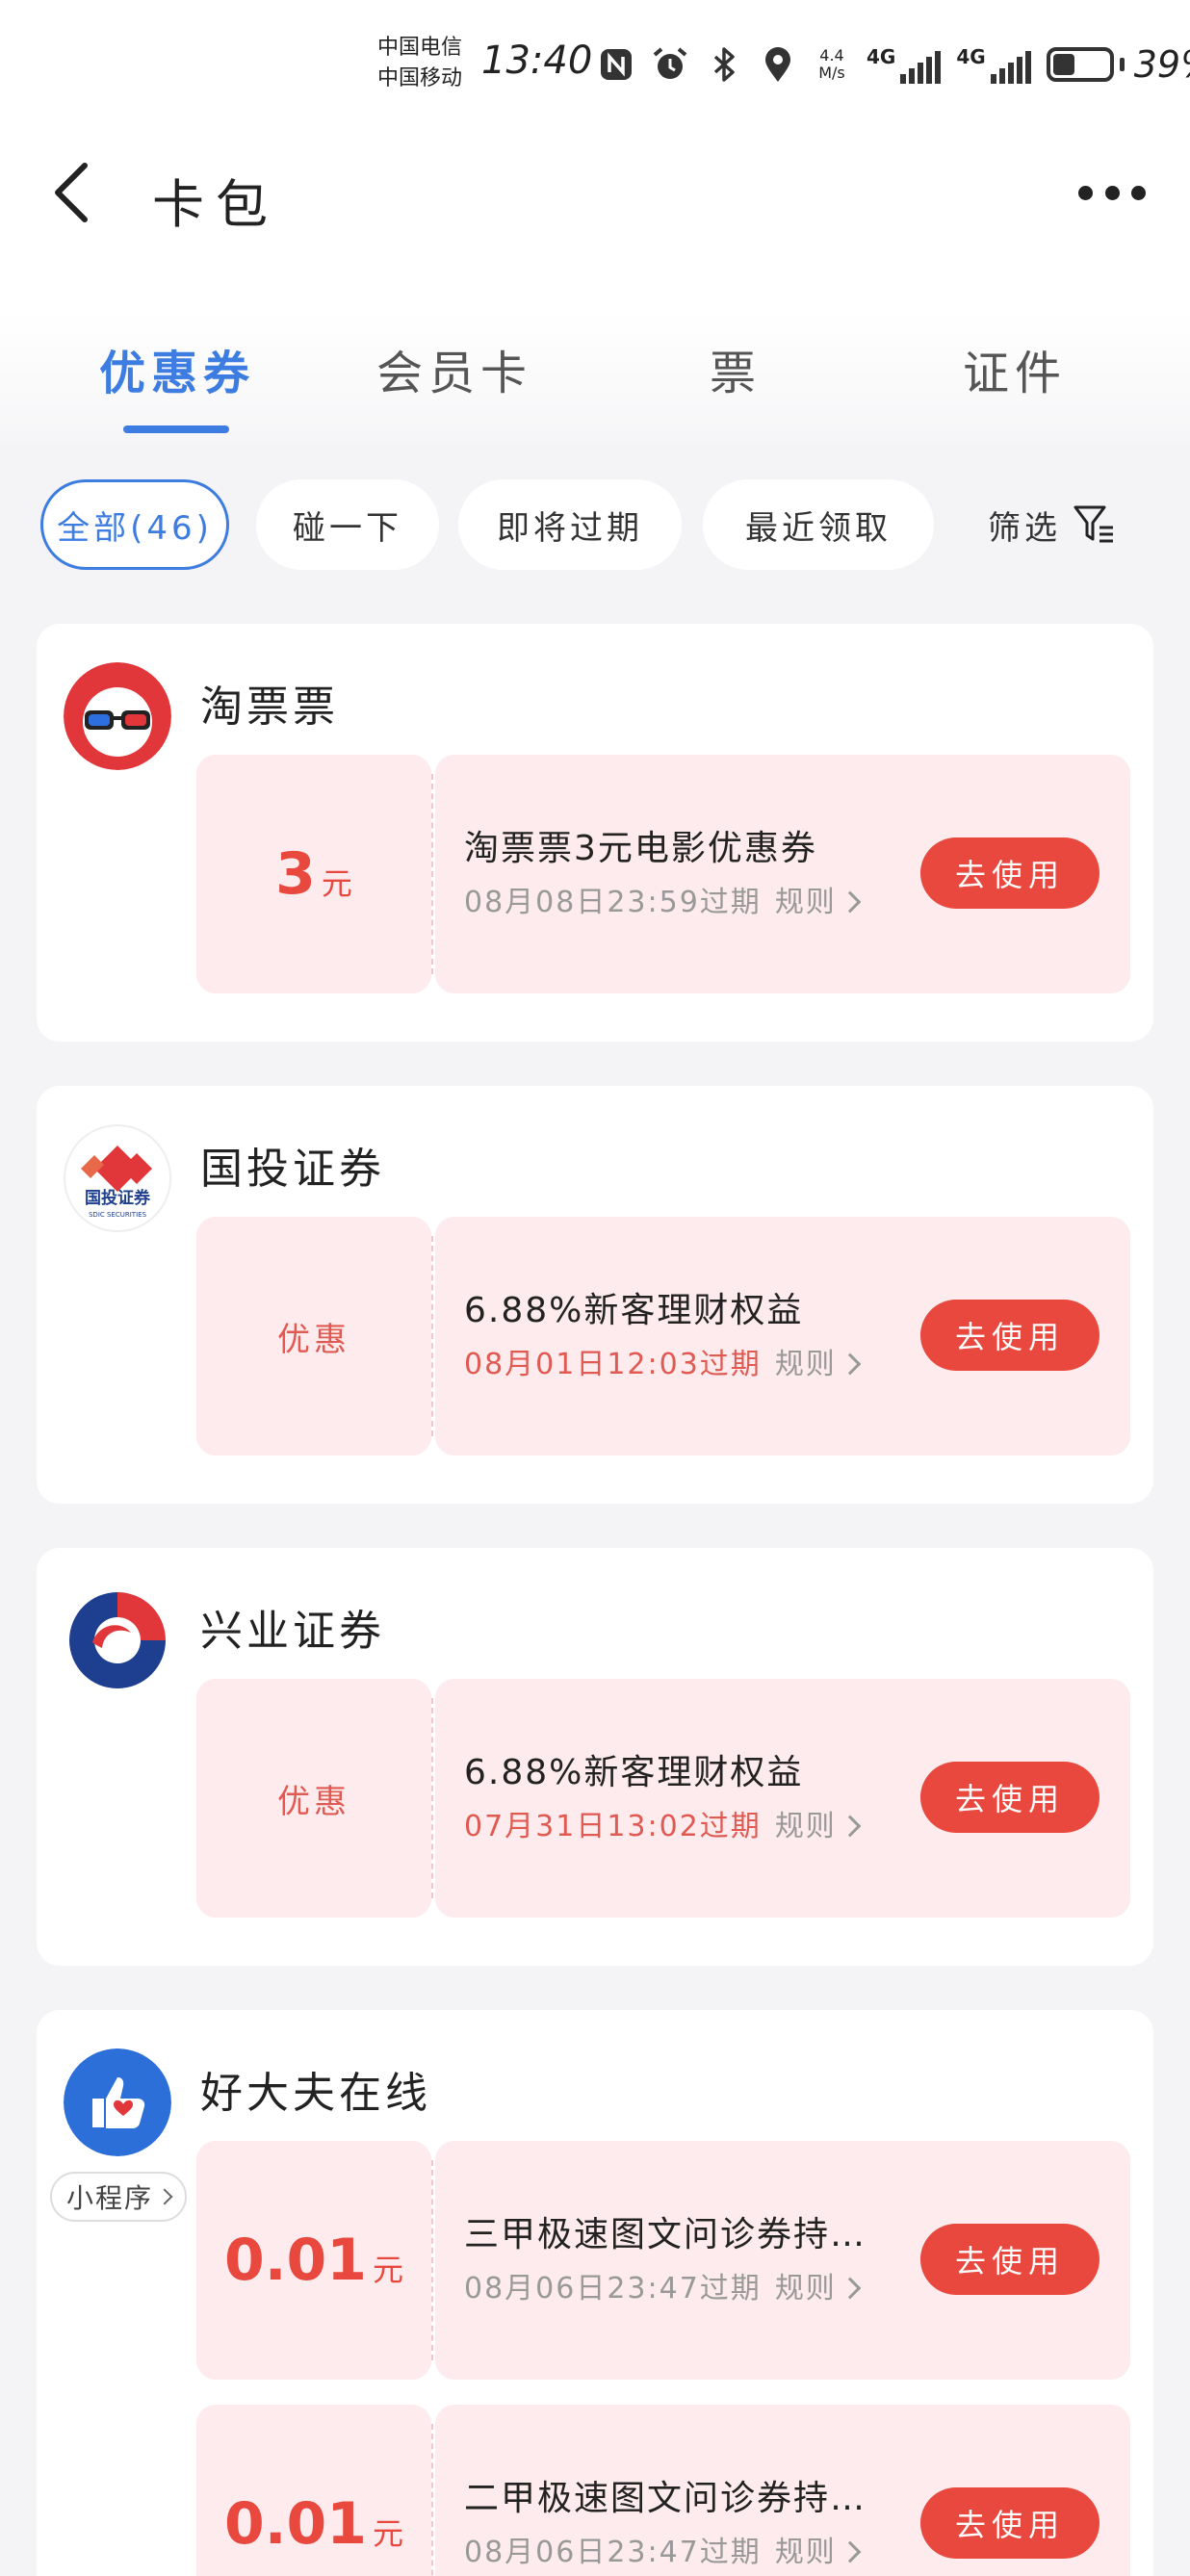  I want to click on filter-bar: 全部(46) 碰一下 即将过期 最近领取 筛选, so click(595, 526).